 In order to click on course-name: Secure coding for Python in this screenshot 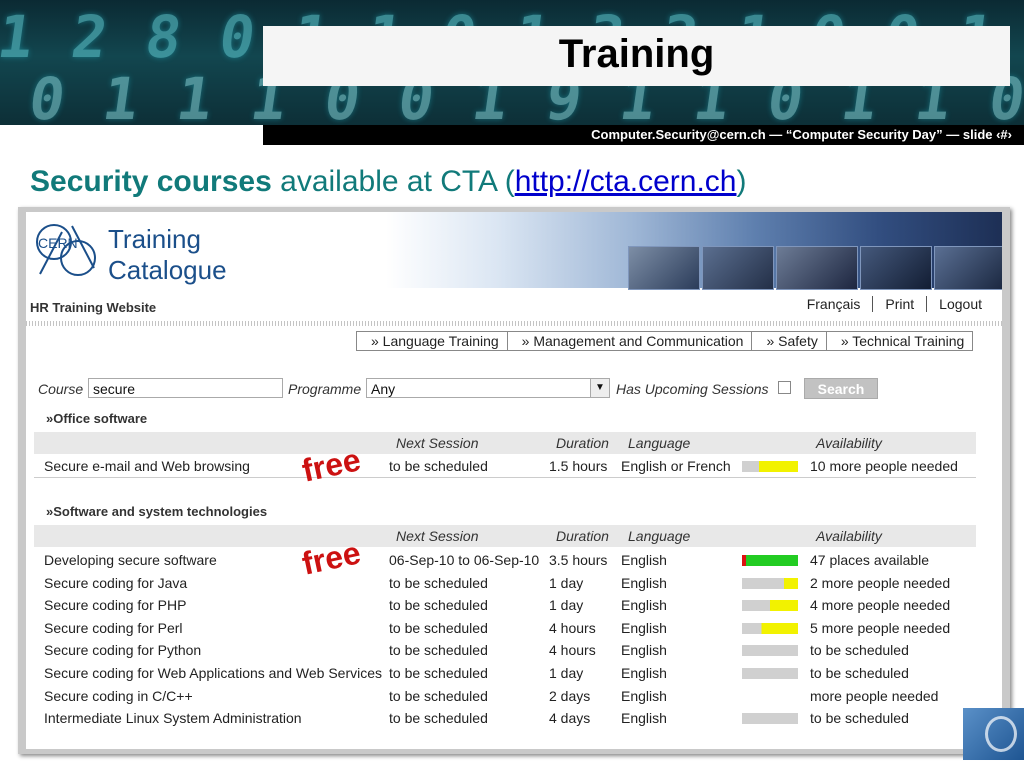, I will do `click(122, 650)`.